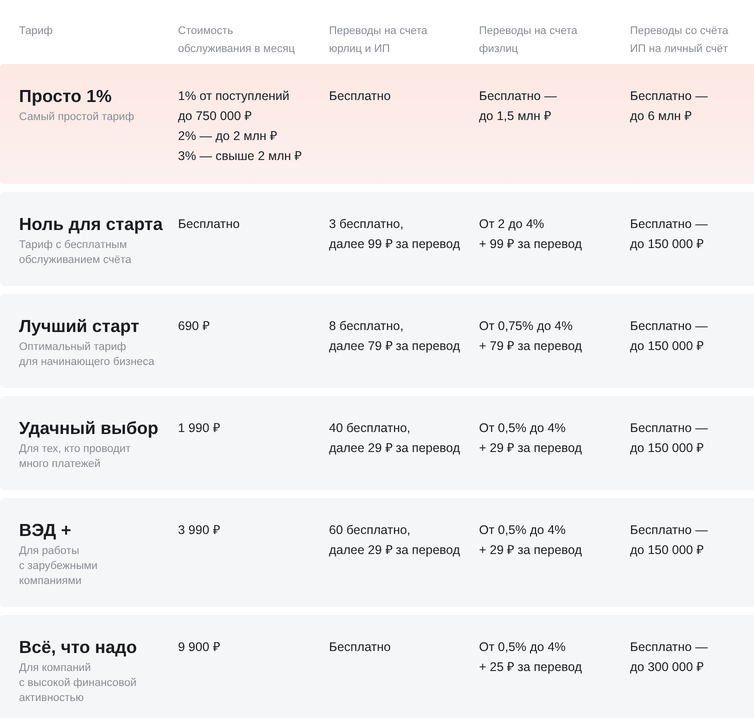  I want to click on table-cell-text: Бесплатно — до 6 млн ₽, so click(669, 106).